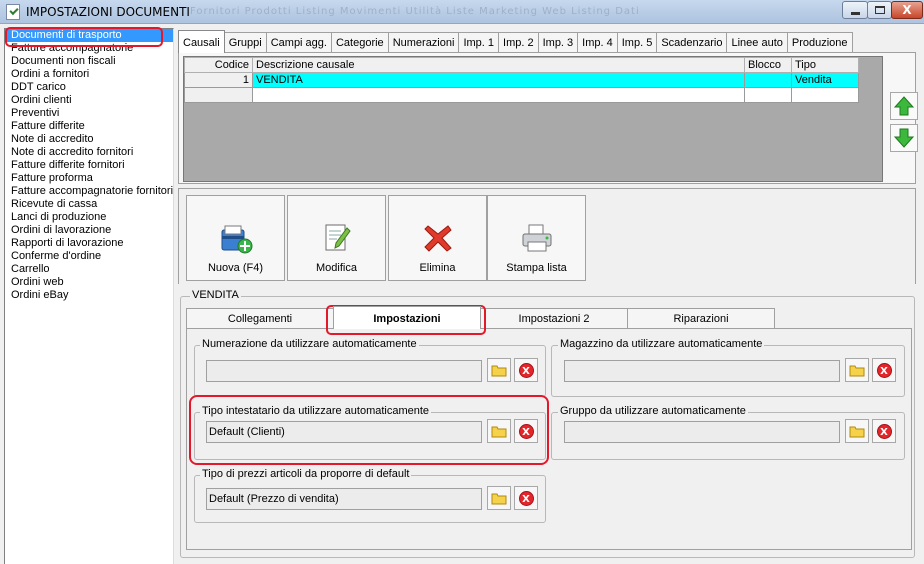 The width and height of the screenshot is (924, 564). What do you see at coordinates (825, 80) in the screenshot?
I see `cell-tipo: Vendita` at bounding box center [825, 80].